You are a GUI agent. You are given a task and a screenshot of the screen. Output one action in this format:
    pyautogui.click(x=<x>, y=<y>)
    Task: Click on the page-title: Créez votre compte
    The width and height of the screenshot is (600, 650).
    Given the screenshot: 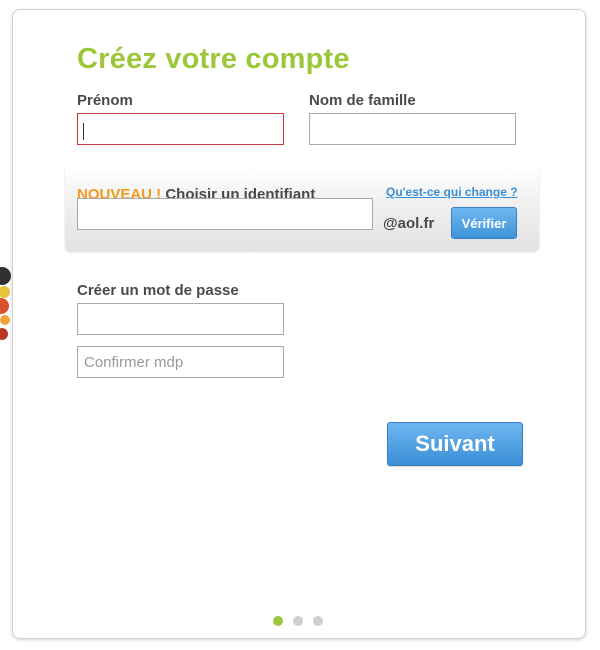 What is the action you would take?
    pyautogui.click(x=213, y=59)
    